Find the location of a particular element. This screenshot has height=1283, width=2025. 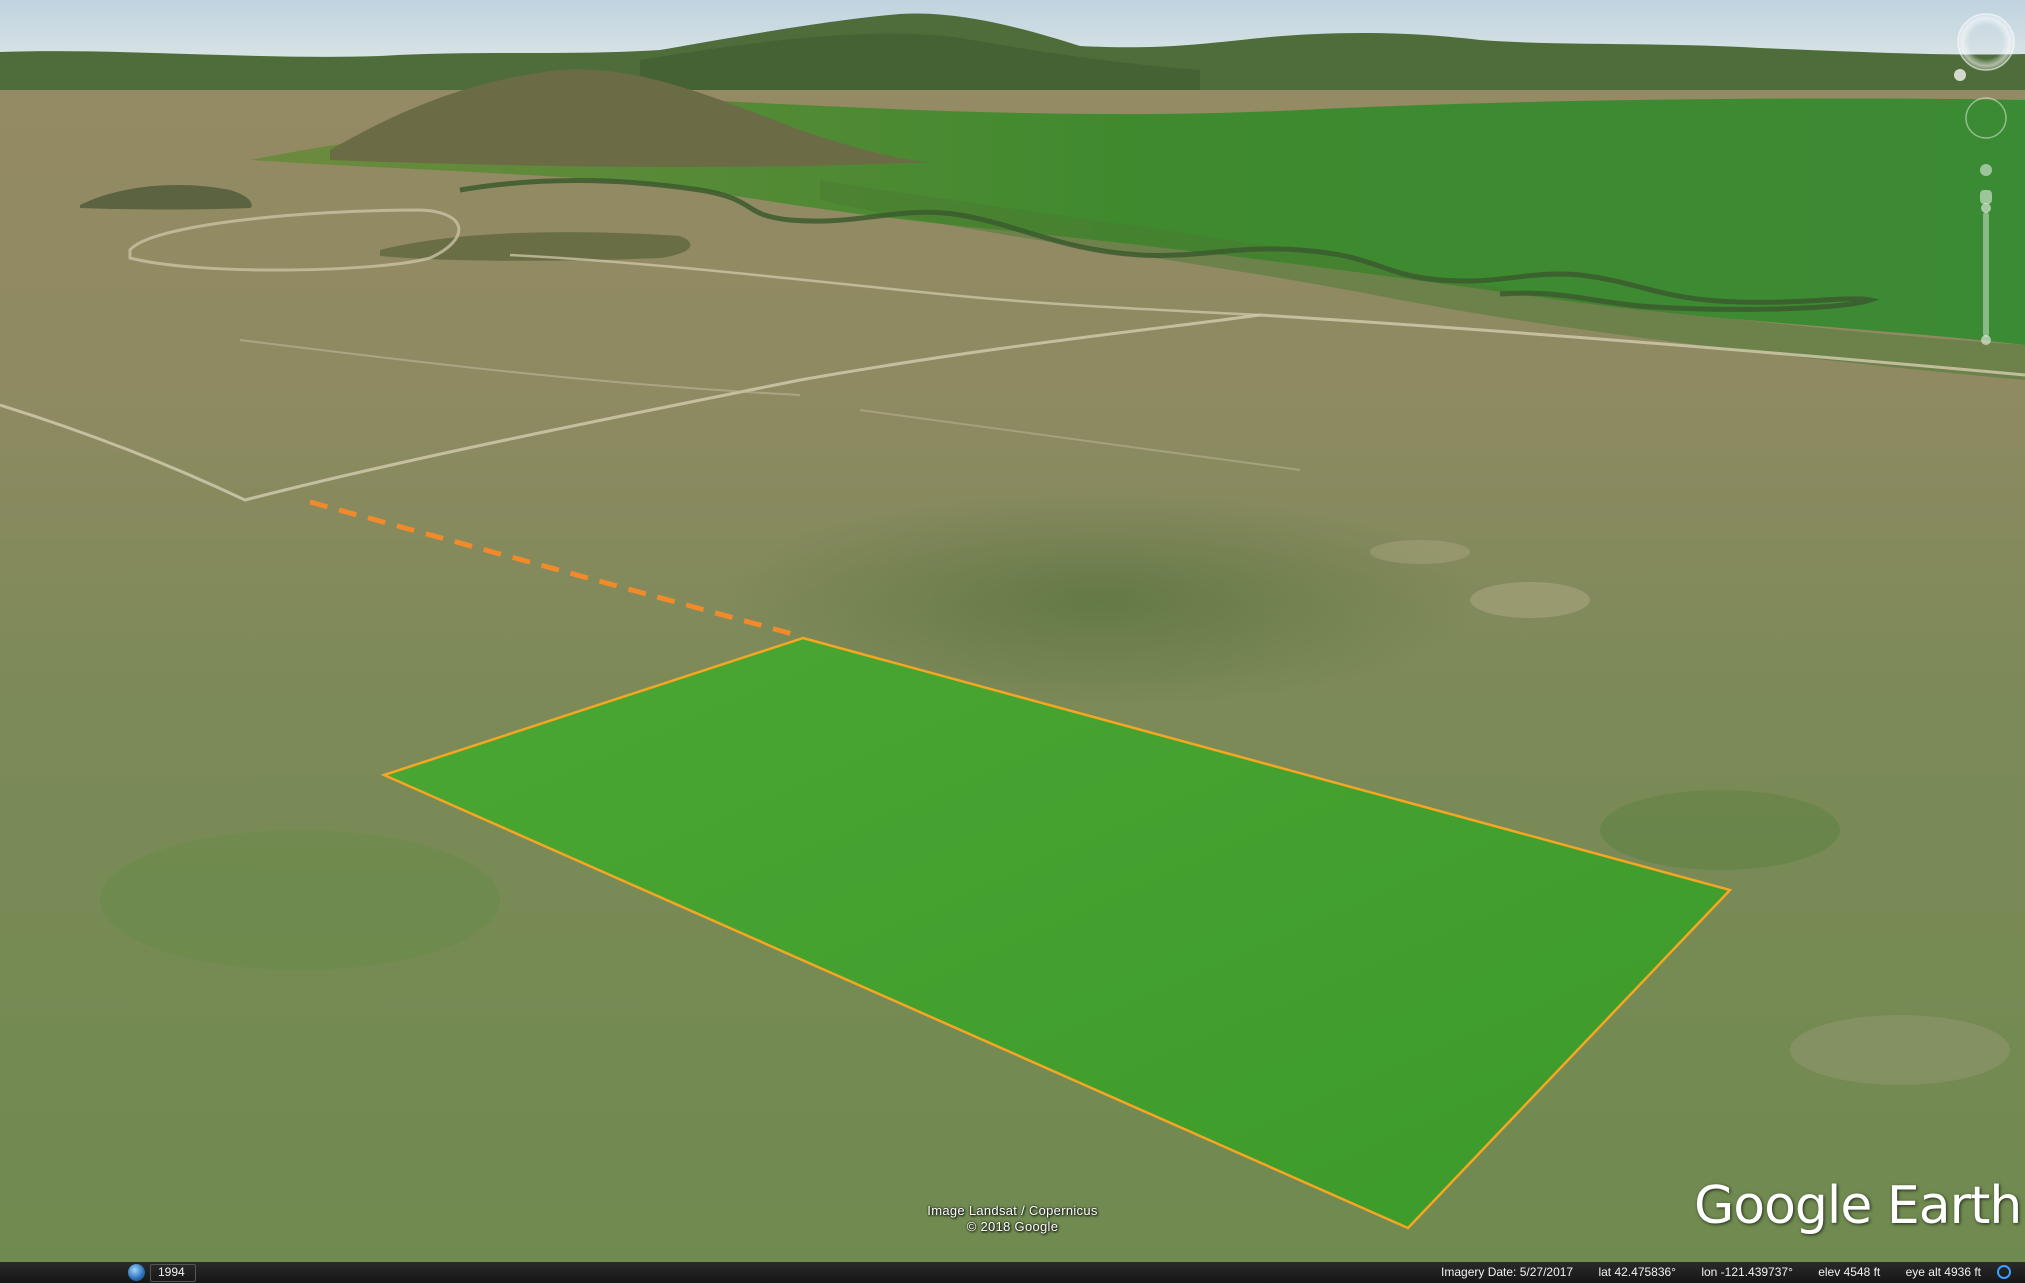

street-view-pegman-icon is located at coordinates (1986, 197).